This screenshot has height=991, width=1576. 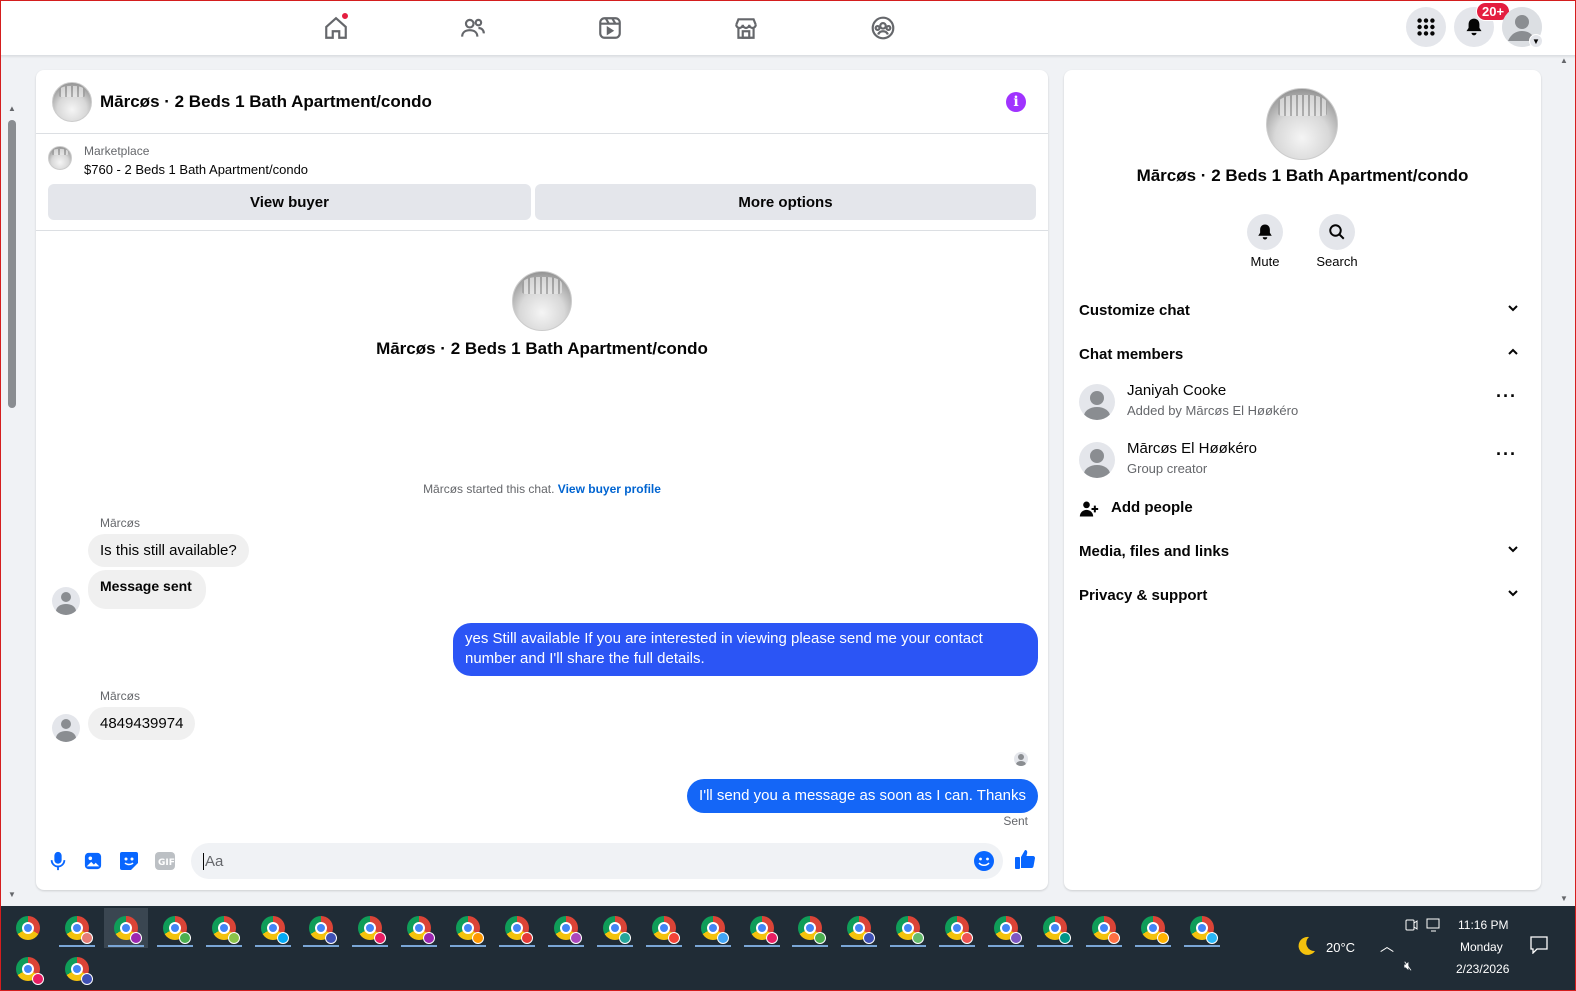 I want to click on clock-date: 2/23/2026, so click(x=1482, y=969).